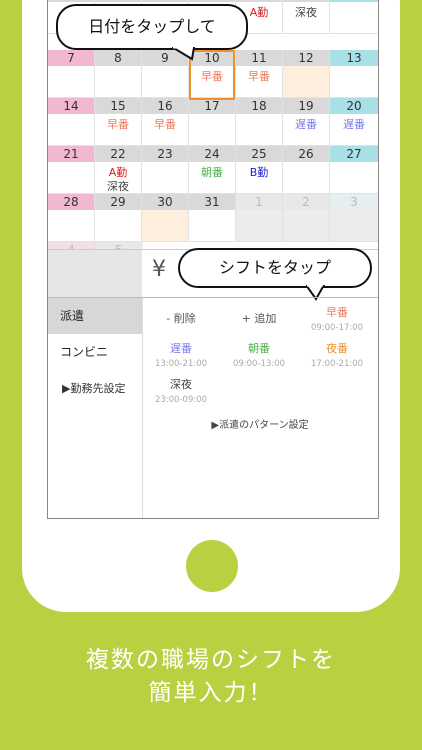 This screenshot has width=422, height=750. I want to click on calendar-day-cell: 25 B勤, so click(259, 170).